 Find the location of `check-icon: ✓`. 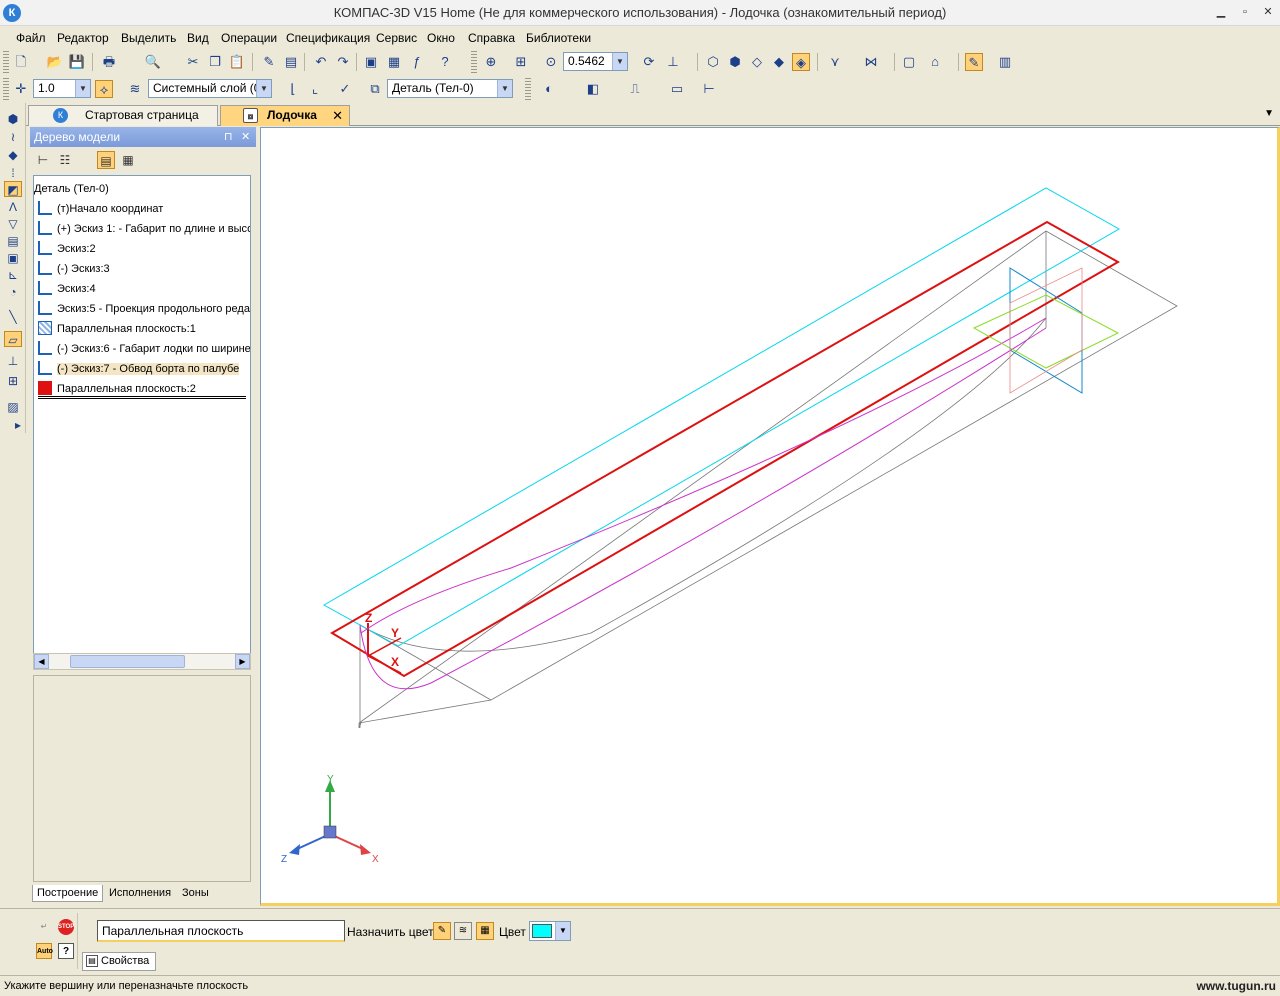

check-icon: ✓ is located at coordinates (345, 89).